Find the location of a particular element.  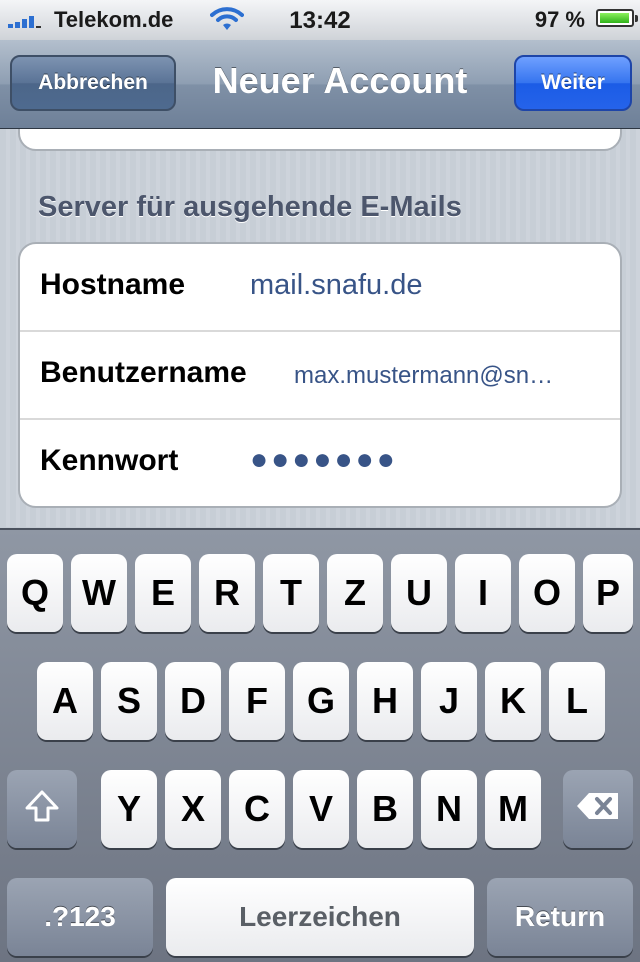

password-field: ●●●●●●● is located at coordinates (425, 460).